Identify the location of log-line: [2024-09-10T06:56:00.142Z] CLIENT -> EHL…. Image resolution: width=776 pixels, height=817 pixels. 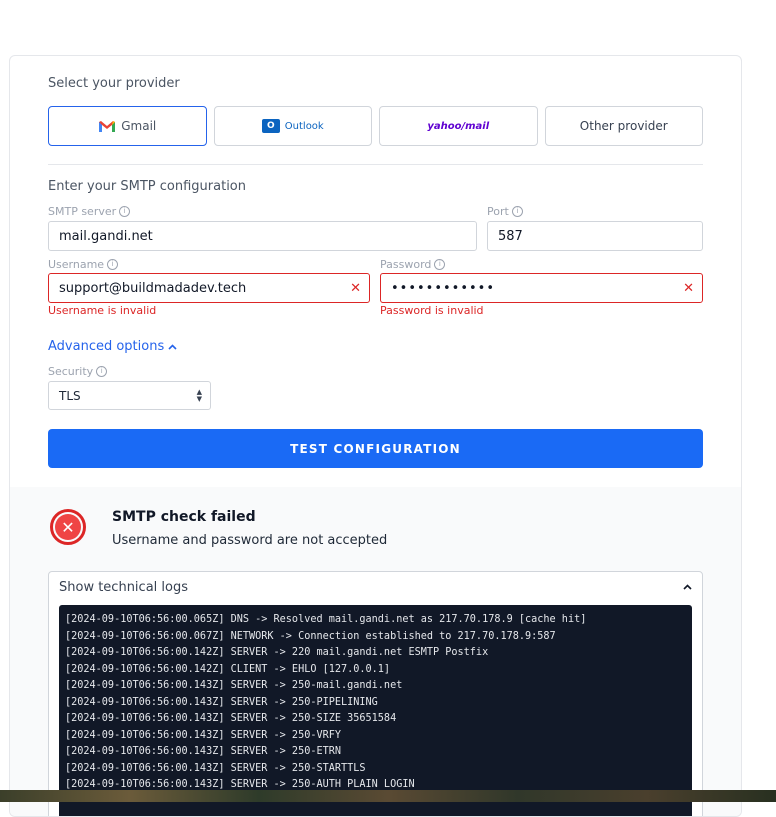
(228, 669).